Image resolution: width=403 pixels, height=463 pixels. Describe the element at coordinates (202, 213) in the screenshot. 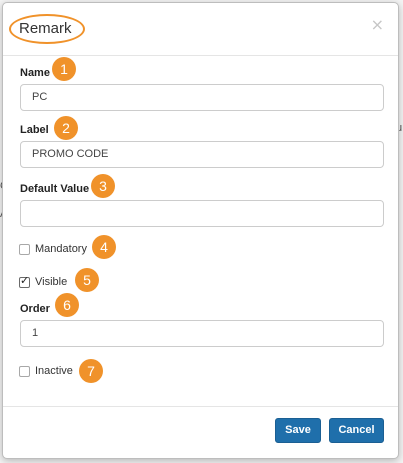

I see `default-value-field` at that location.